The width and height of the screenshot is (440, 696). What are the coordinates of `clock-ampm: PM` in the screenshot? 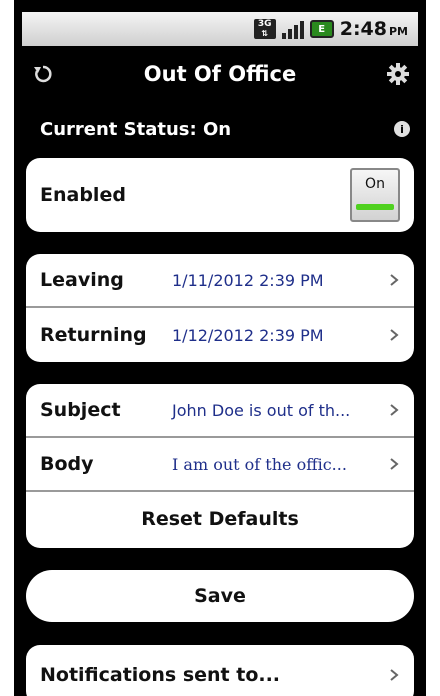 It's located at (398, 31).